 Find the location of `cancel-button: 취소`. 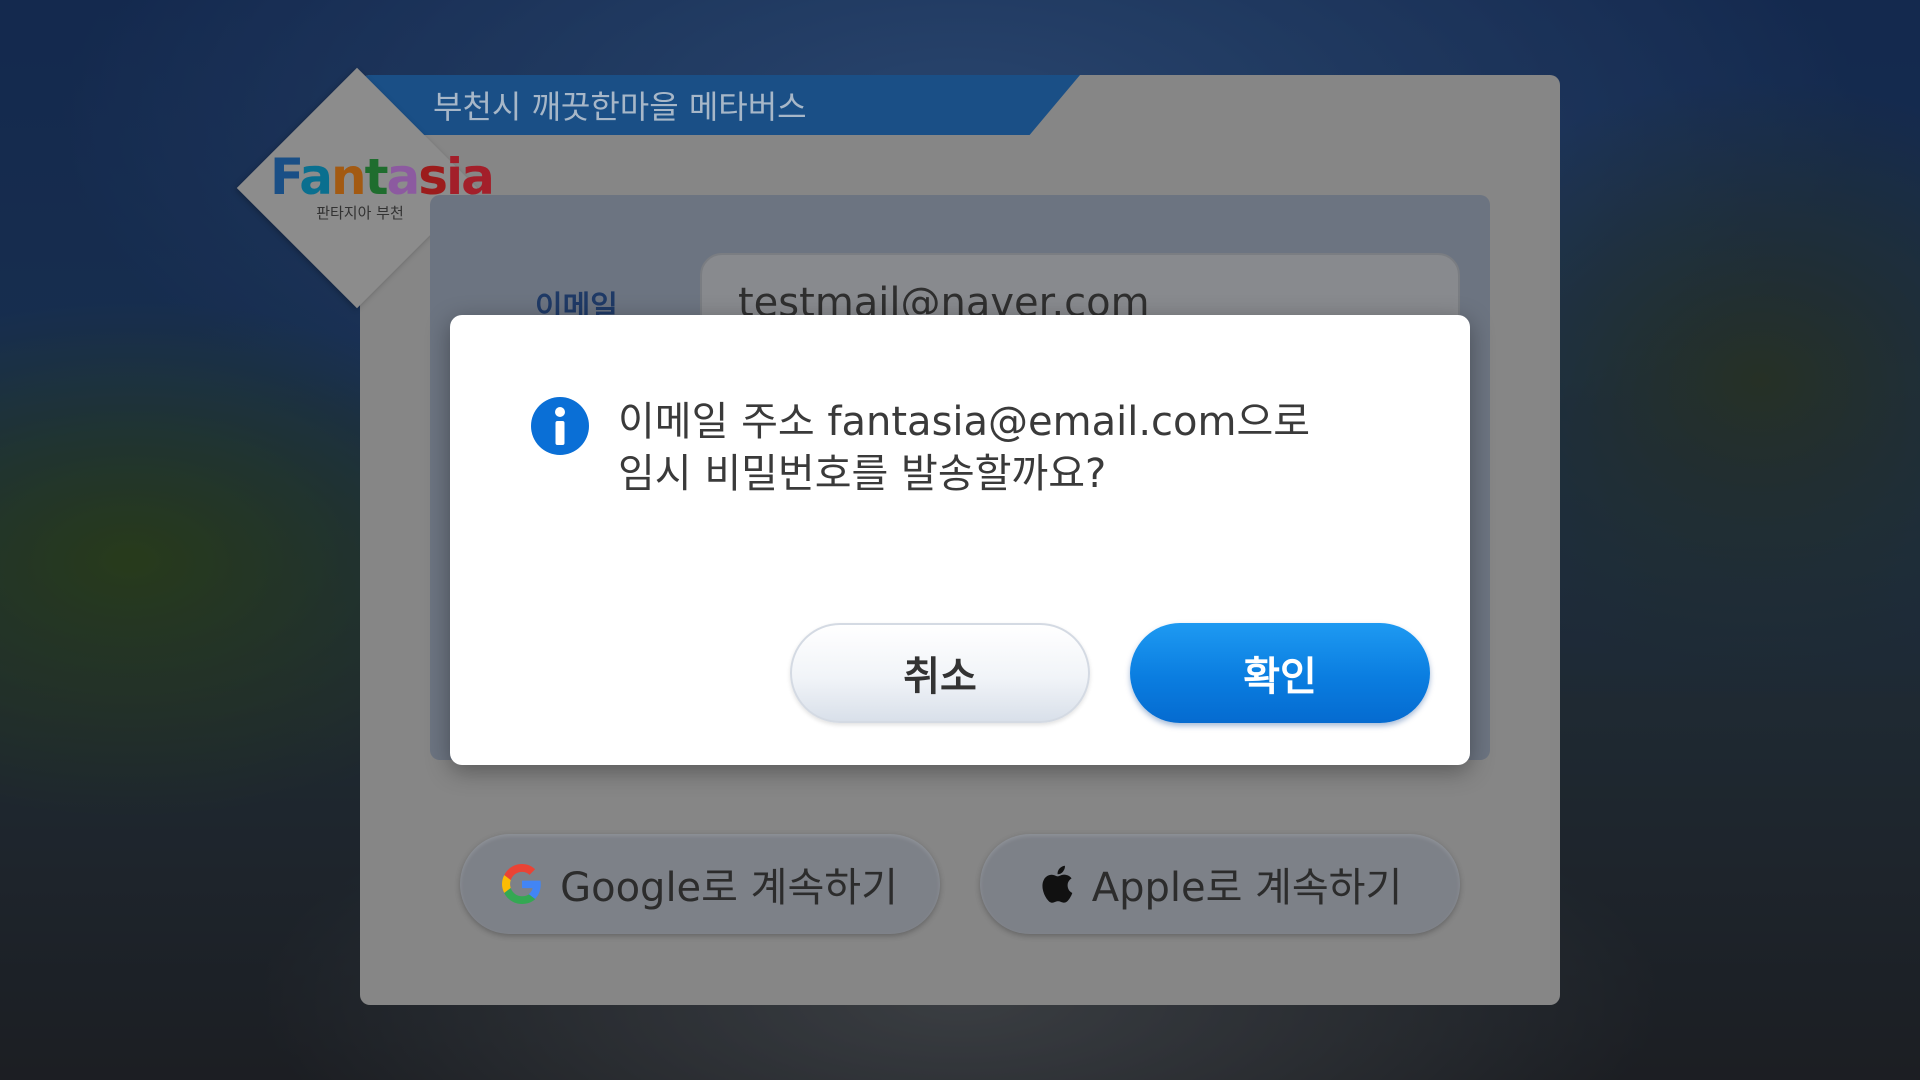

cancel-button: 취소 is located at coordinates (940, 673).